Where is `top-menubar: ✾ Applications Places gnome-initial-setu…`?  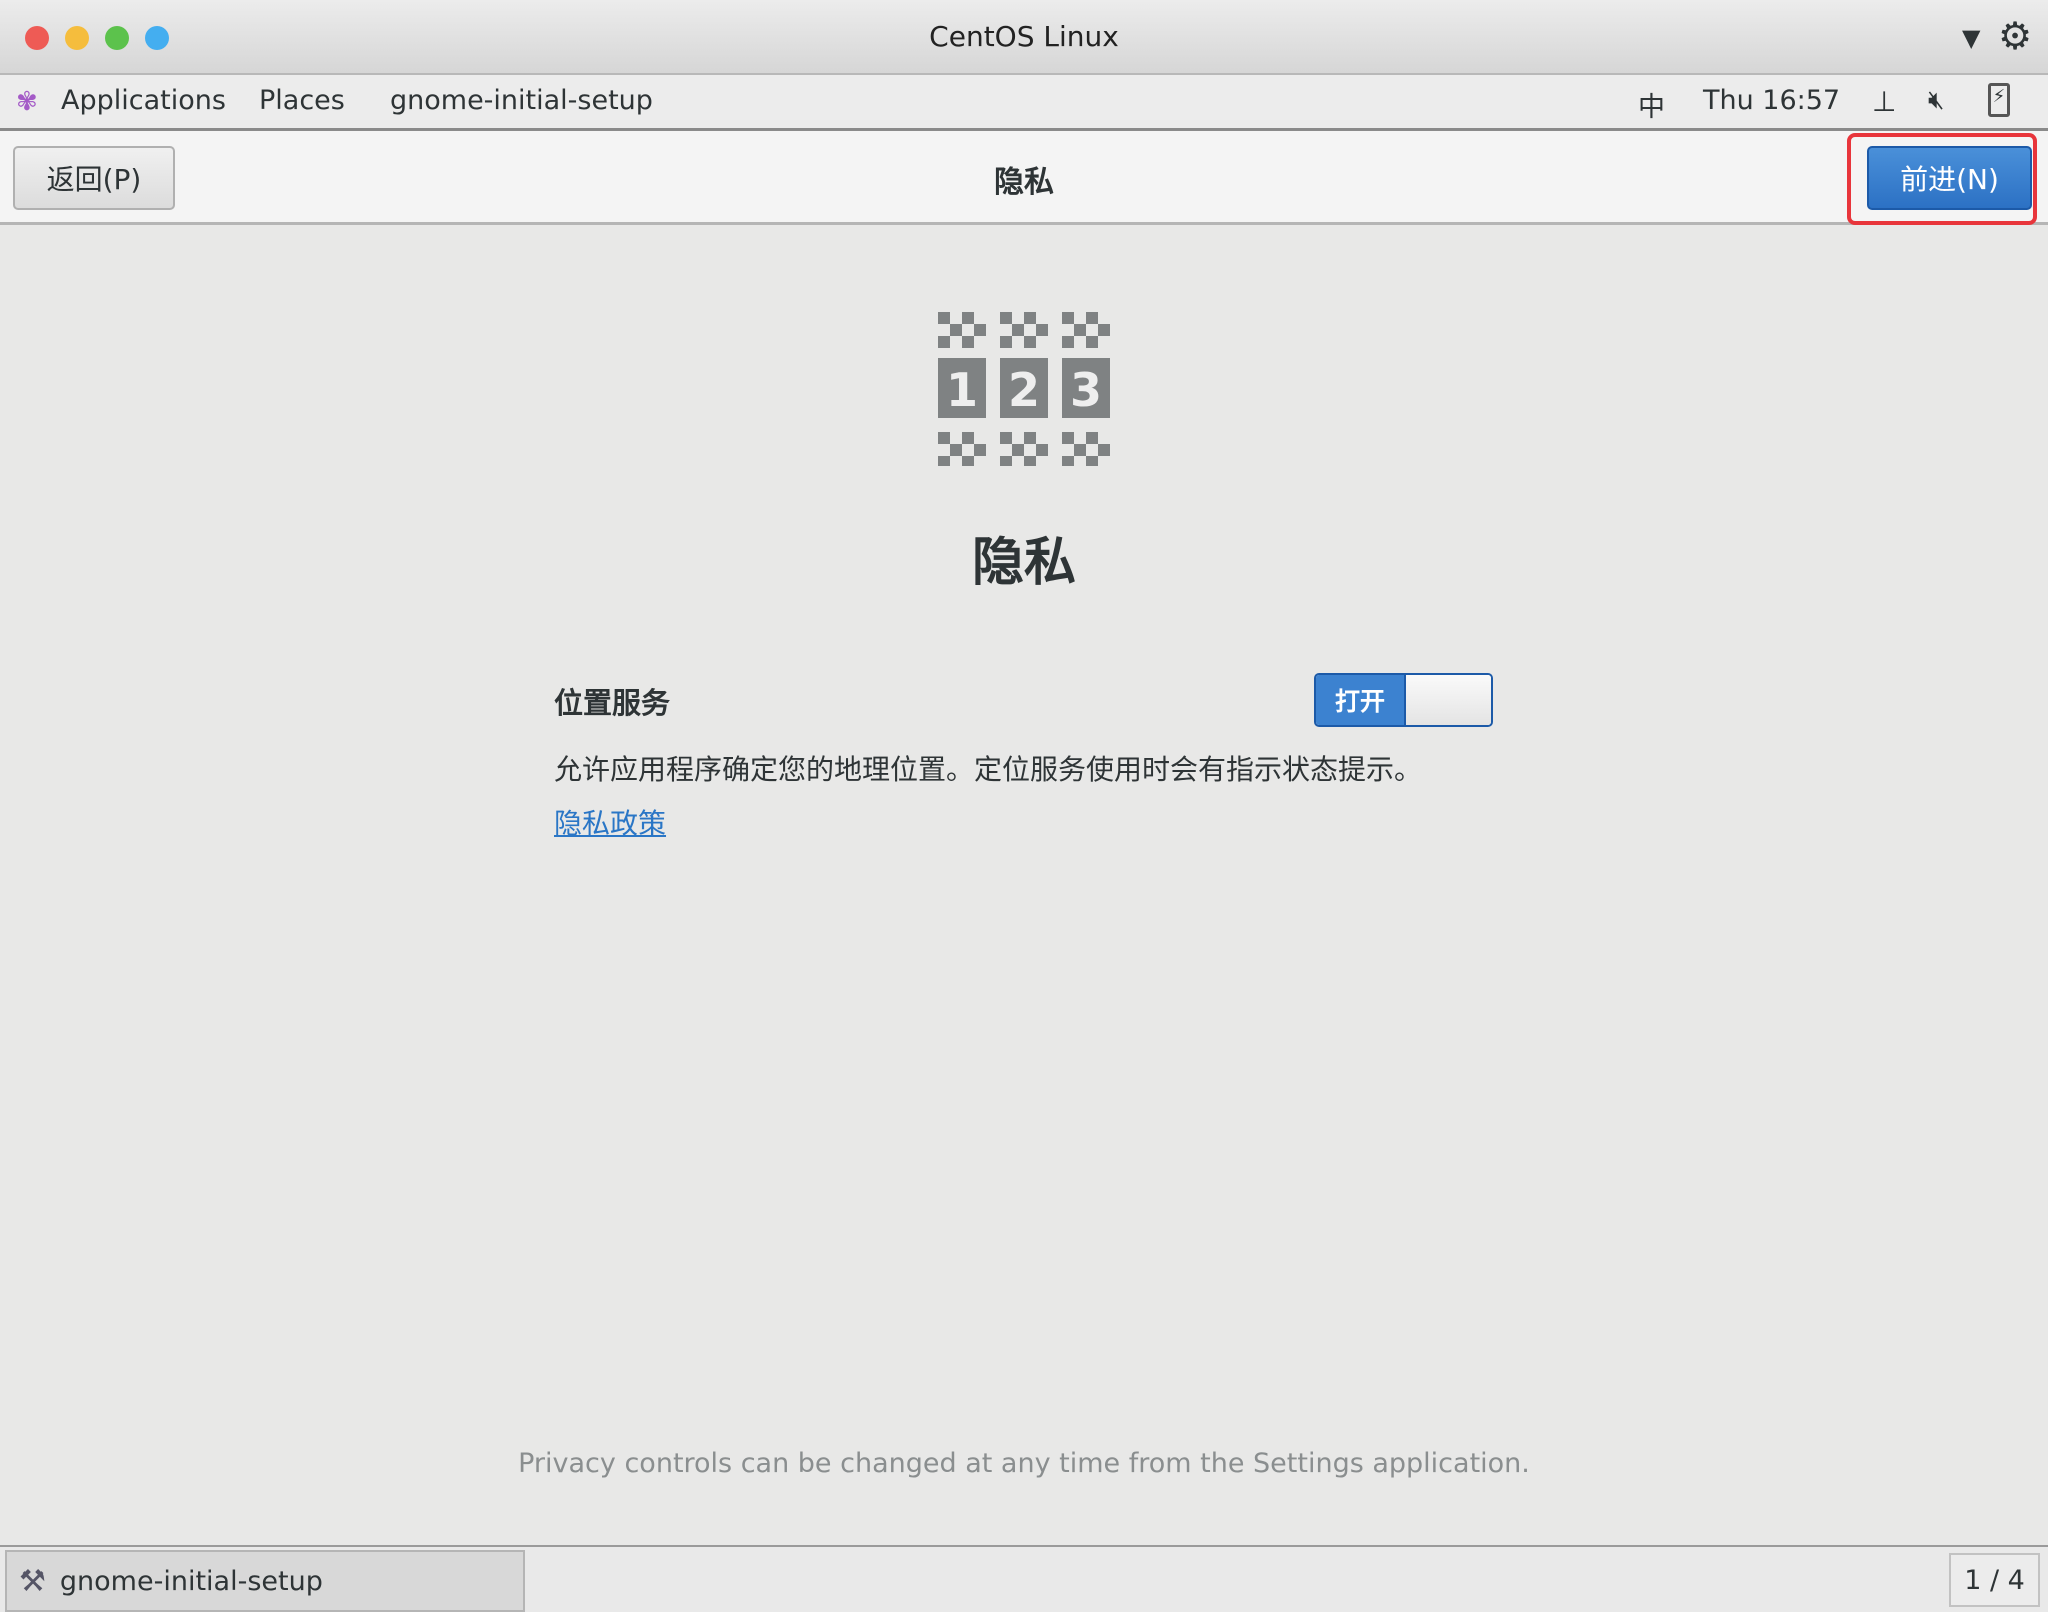 top-menubar: ✾ Applications Places gnome-initial-setu… is located at coordinates (1024, 103).